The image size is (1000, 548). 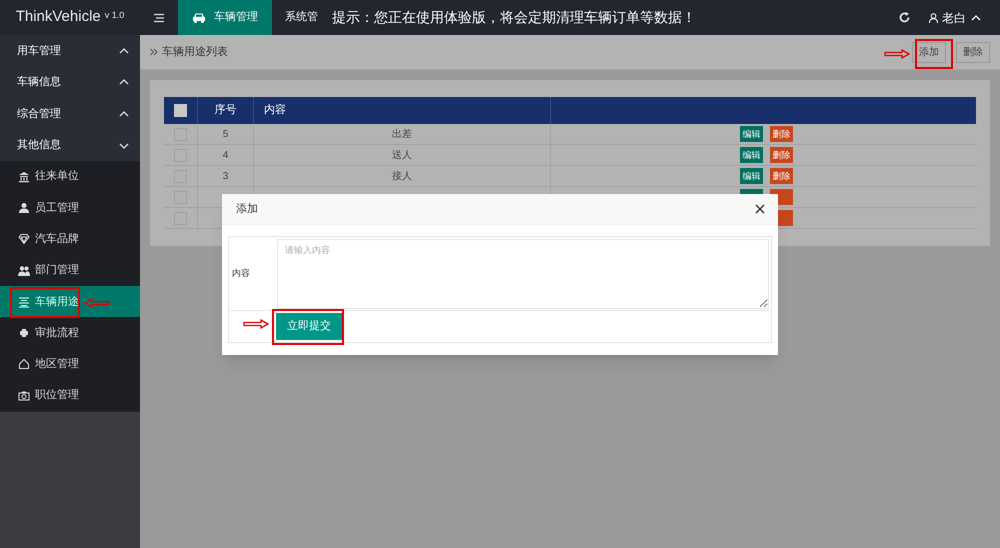 I want to click on textarea-field: 请输入内容, so click(x=523, y=274).